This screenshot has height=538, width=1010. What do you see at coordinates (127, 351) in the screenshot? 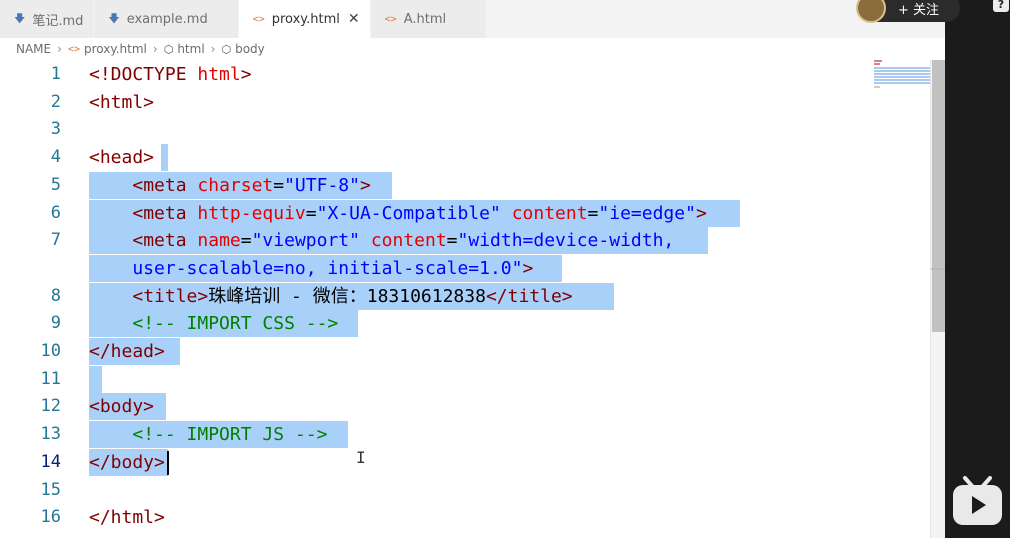
I see `code-text: </head>` at bounding box center [127, 351].